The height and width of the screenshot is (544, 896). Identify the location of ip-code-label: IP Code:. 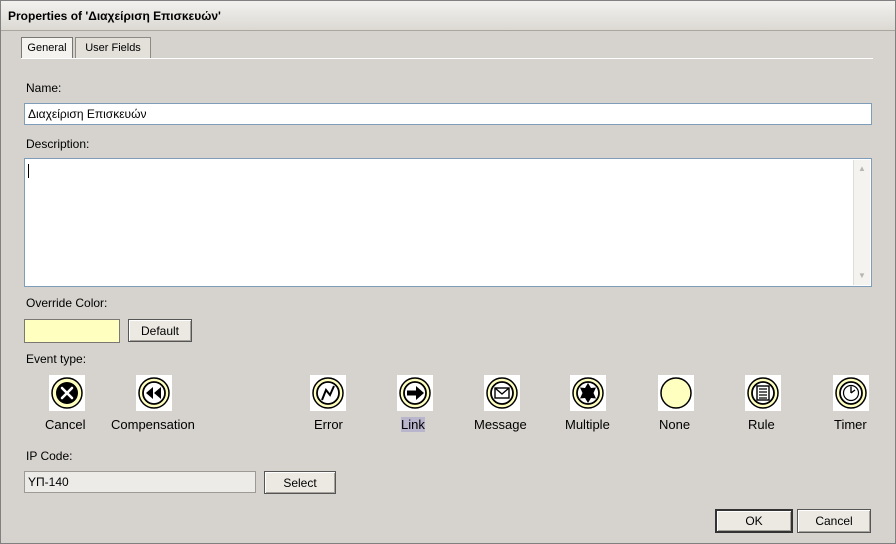
(49, 456).